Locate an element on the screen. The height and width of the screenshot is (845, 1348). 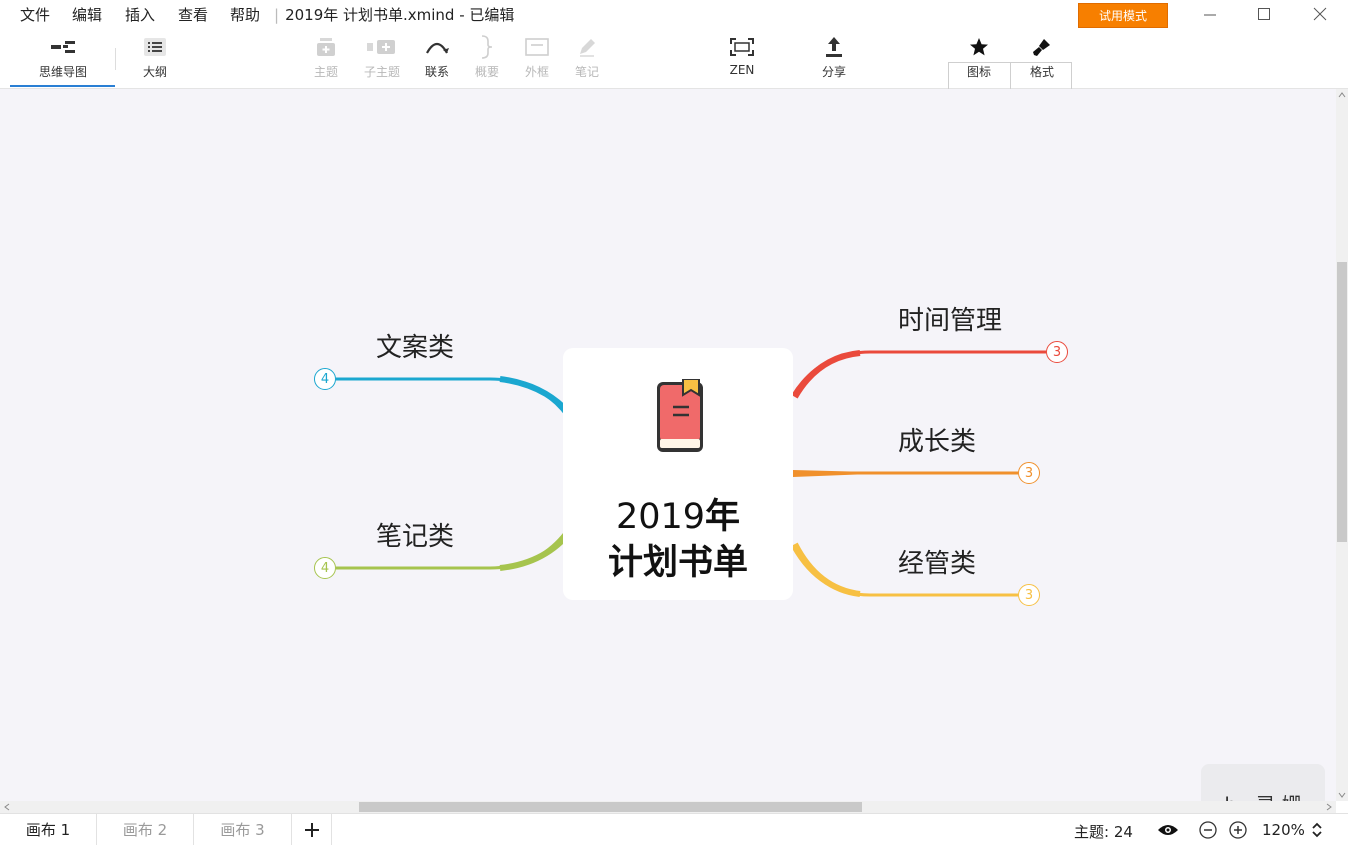
zoom-in-button is located at coordinates (1238, 830).